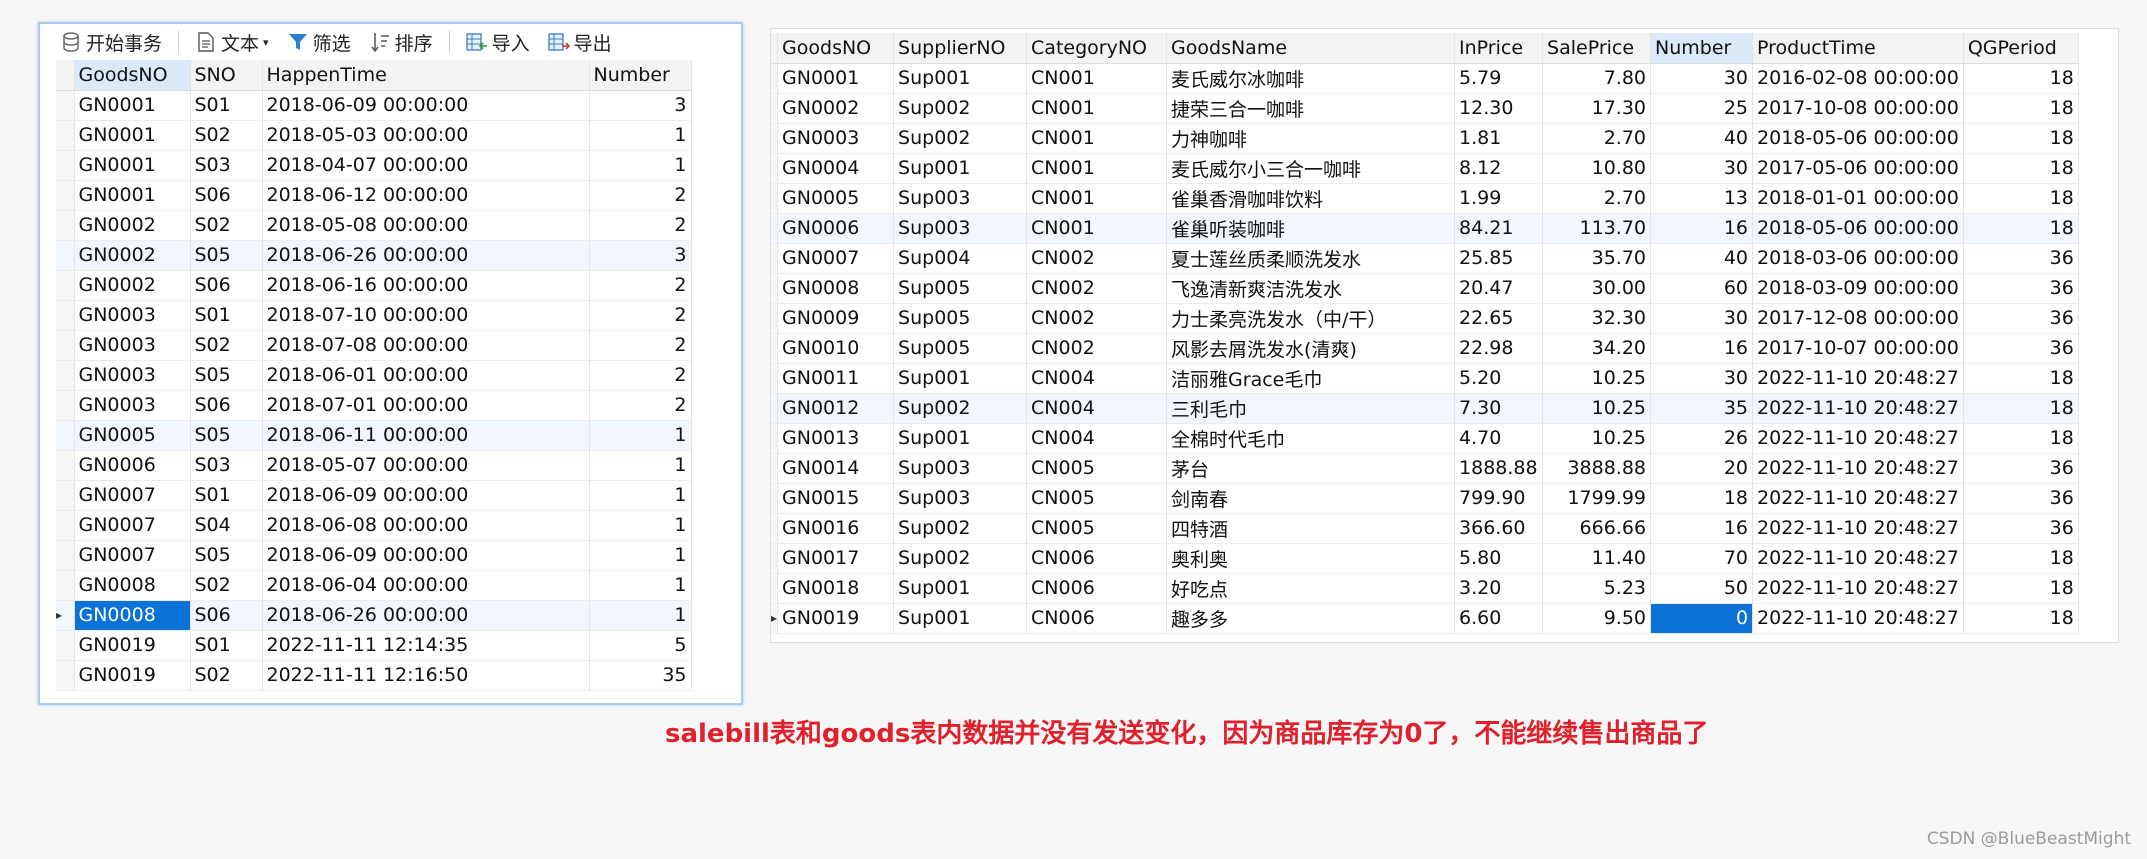 The image size is (2147, 859). What do you see at coordinates (1597, 258) in the screenshot?
I see `table-cell: 35.70` at bounding box center [1597, 258].